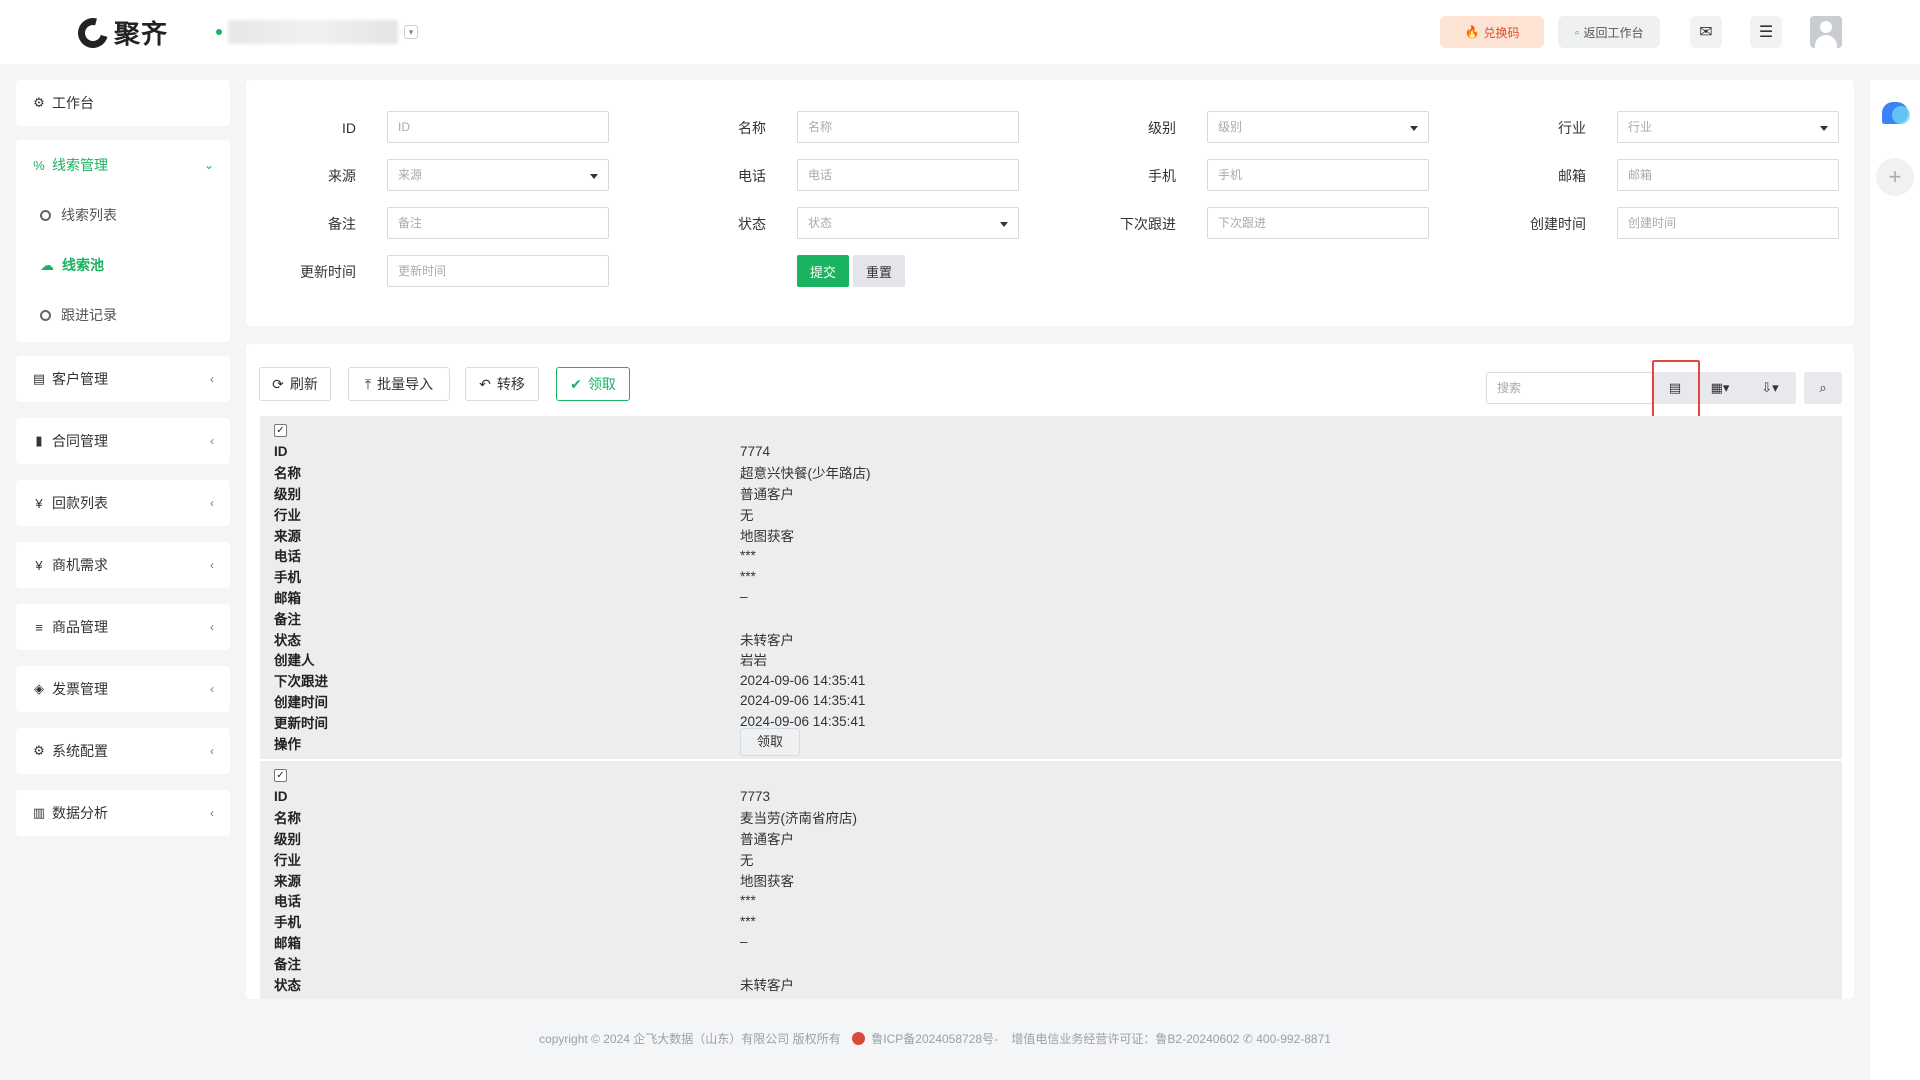 The width and height of the screenshot is (1920, 1080). I want to click on field-value: 无, so click(747, 860).